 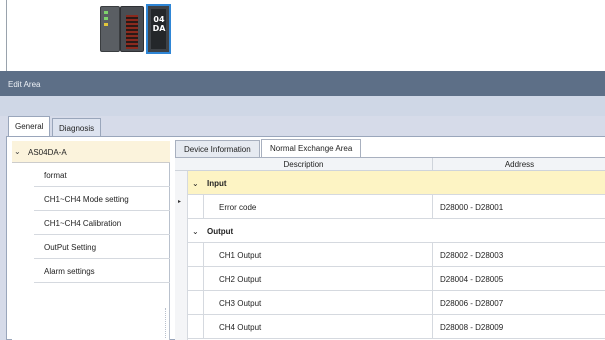 I want to click on tab-diagnosis: Diagnosis, so click(x=77, y=127).